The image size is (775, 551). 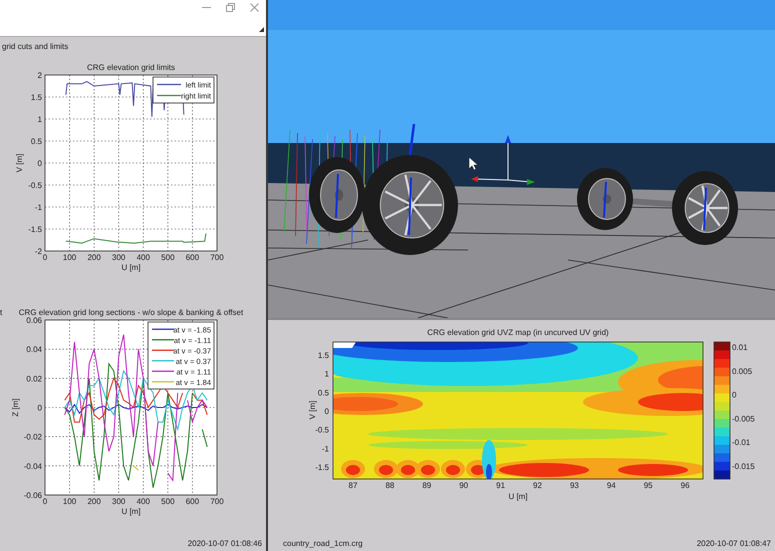 What do you see at coordinates (605, 199) in the screenshot?
I see `wheel-drawing` at bounding box center [605, 199].